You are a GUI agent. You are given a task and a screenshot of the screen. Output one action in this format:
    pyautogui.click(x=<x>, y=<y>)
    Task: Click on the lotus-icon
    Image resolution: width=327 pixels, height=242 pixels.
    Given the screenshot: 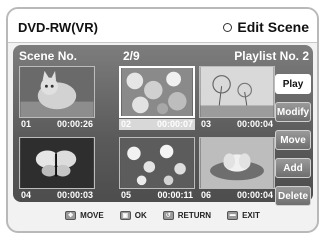 What is the action you would take?
    pyautogui.click(x=237, y=163)
    